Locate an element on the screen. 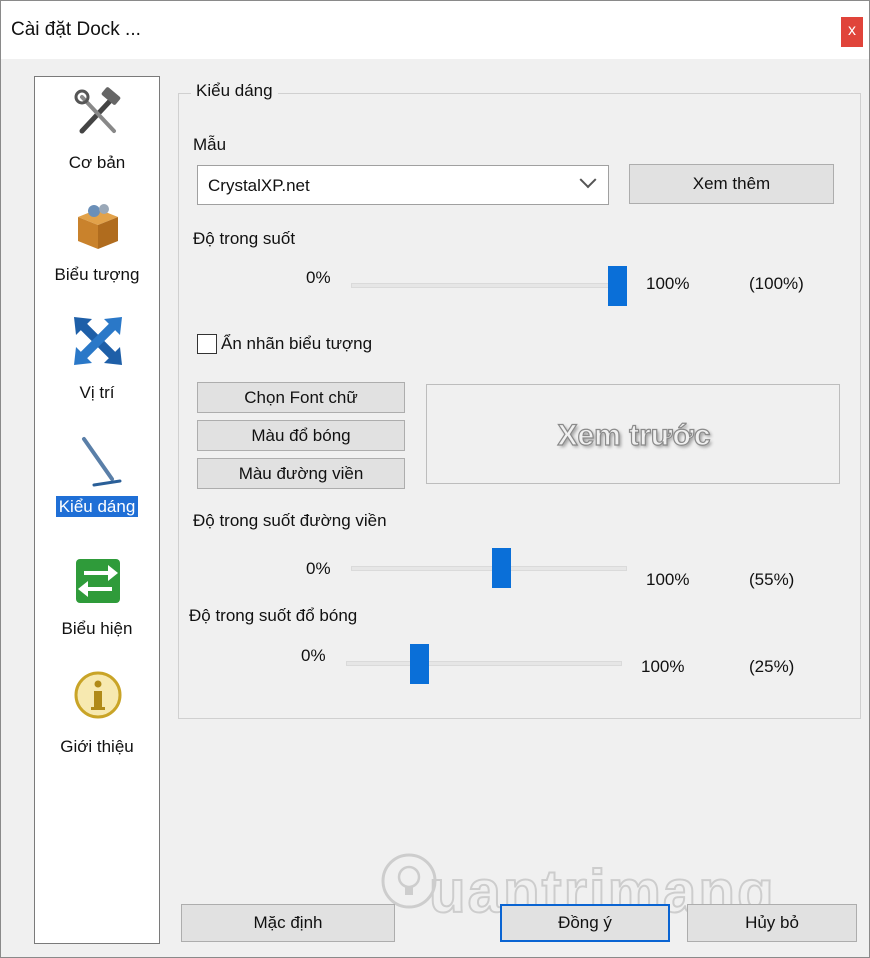 This screenshot has width=870, height=958. transparency-value: (100%) is located at coordinates (776, 283).